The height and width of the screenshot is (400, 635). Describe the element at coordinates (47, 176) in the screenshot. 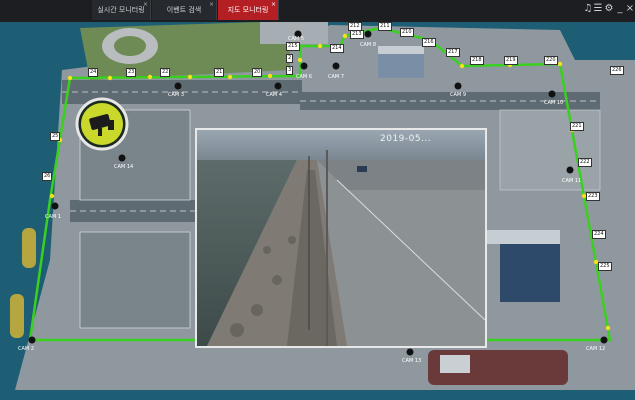

I see `segment-label: 26` at that location.